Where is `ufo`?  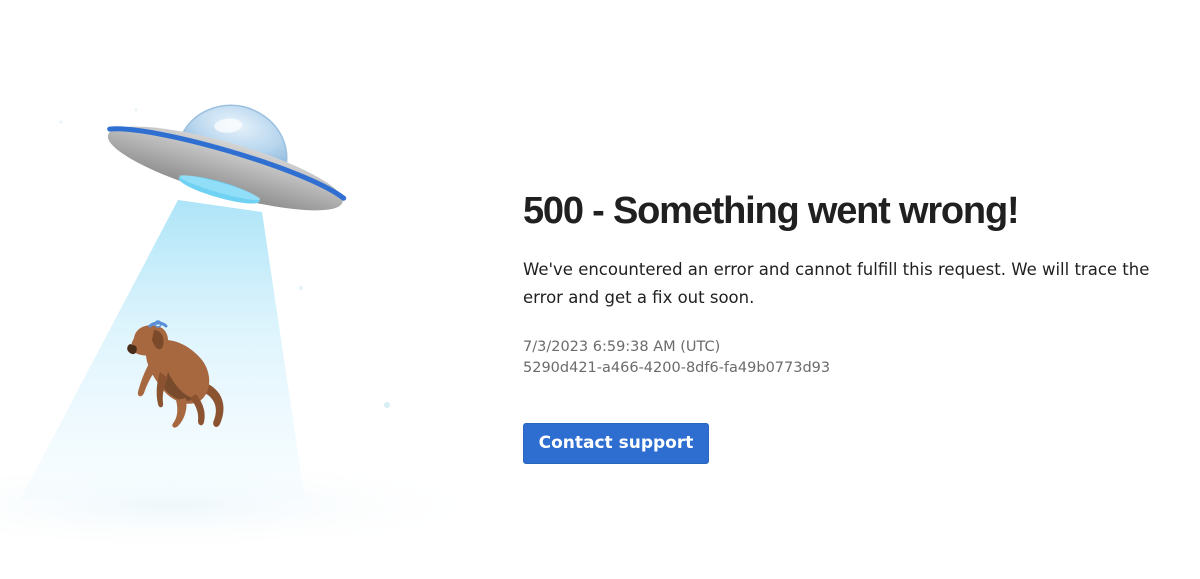
ufo is located at coordinates (227, 157).